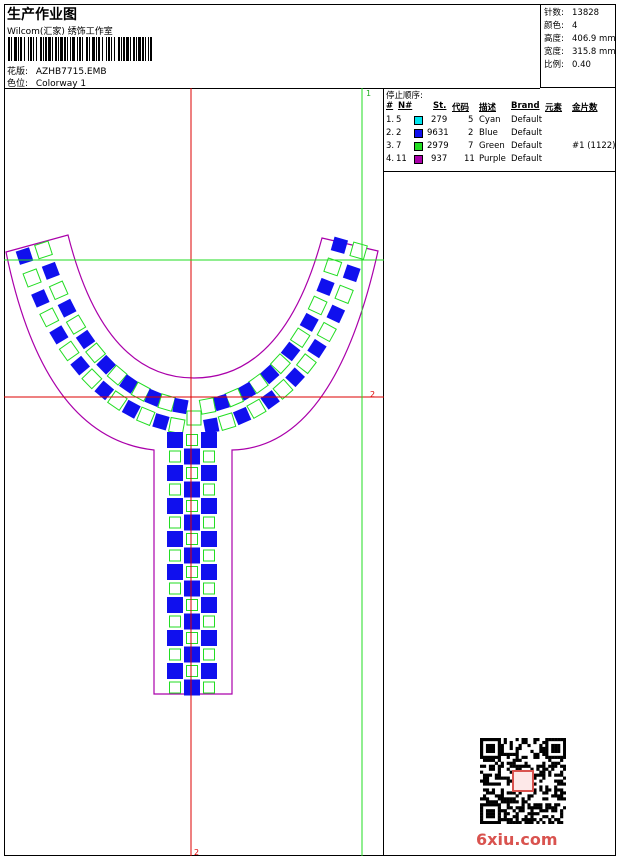 The image size is (620, 860). I want to click on color-swatch, so click(418, 159).